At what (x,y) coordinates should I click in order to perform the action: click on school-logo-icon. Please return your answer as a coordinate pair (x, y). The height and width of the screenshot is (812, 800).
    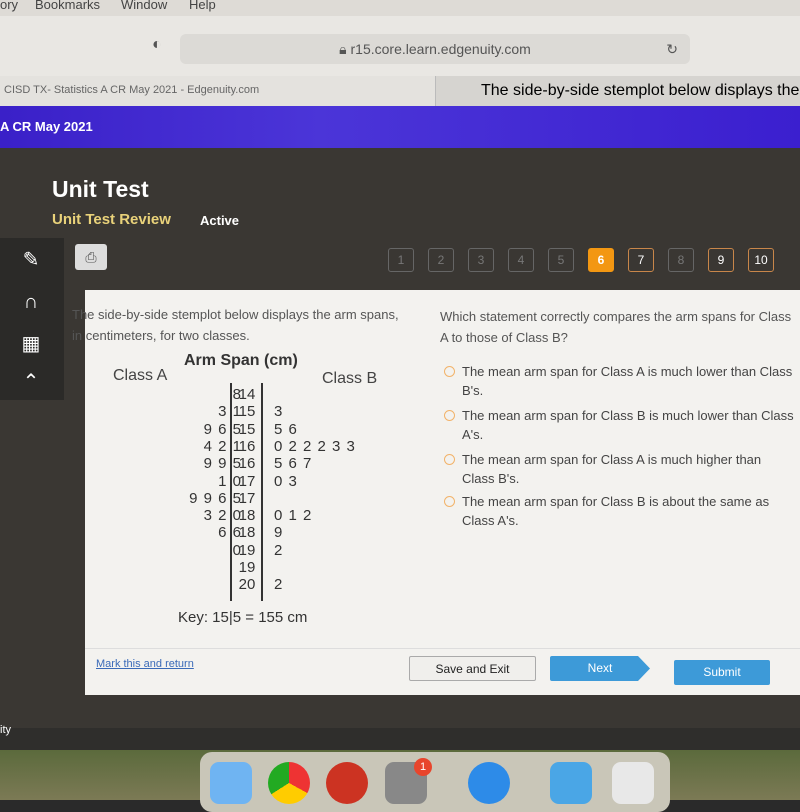
    Looking at the image, I should click on (347, 783).